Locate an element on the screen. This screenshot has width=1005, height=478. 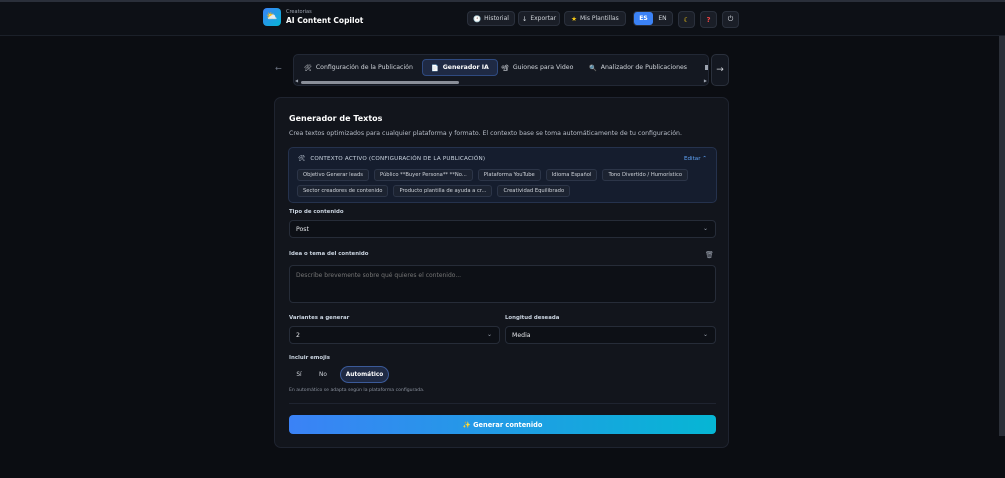
question-icon: ? is located at coordinates (708, 19).